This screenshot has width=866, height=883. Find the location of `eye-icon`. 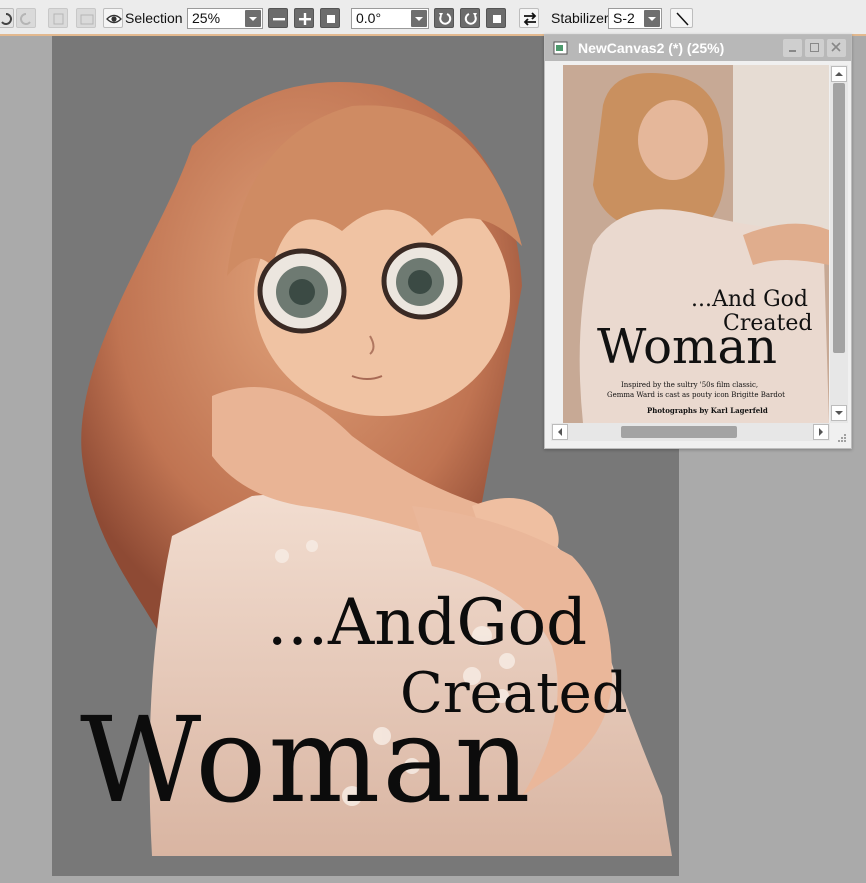

eye-icon is located at coordinates (114, 19).